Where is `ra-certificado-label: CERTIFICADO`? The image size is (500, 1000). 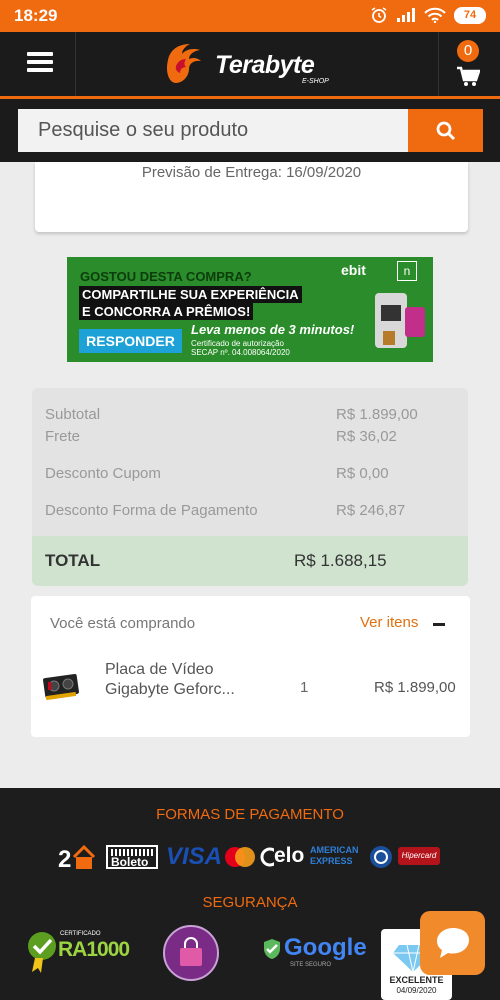 ra-certificado-label: CERTIFICADO is located at coordinates (80, 934).